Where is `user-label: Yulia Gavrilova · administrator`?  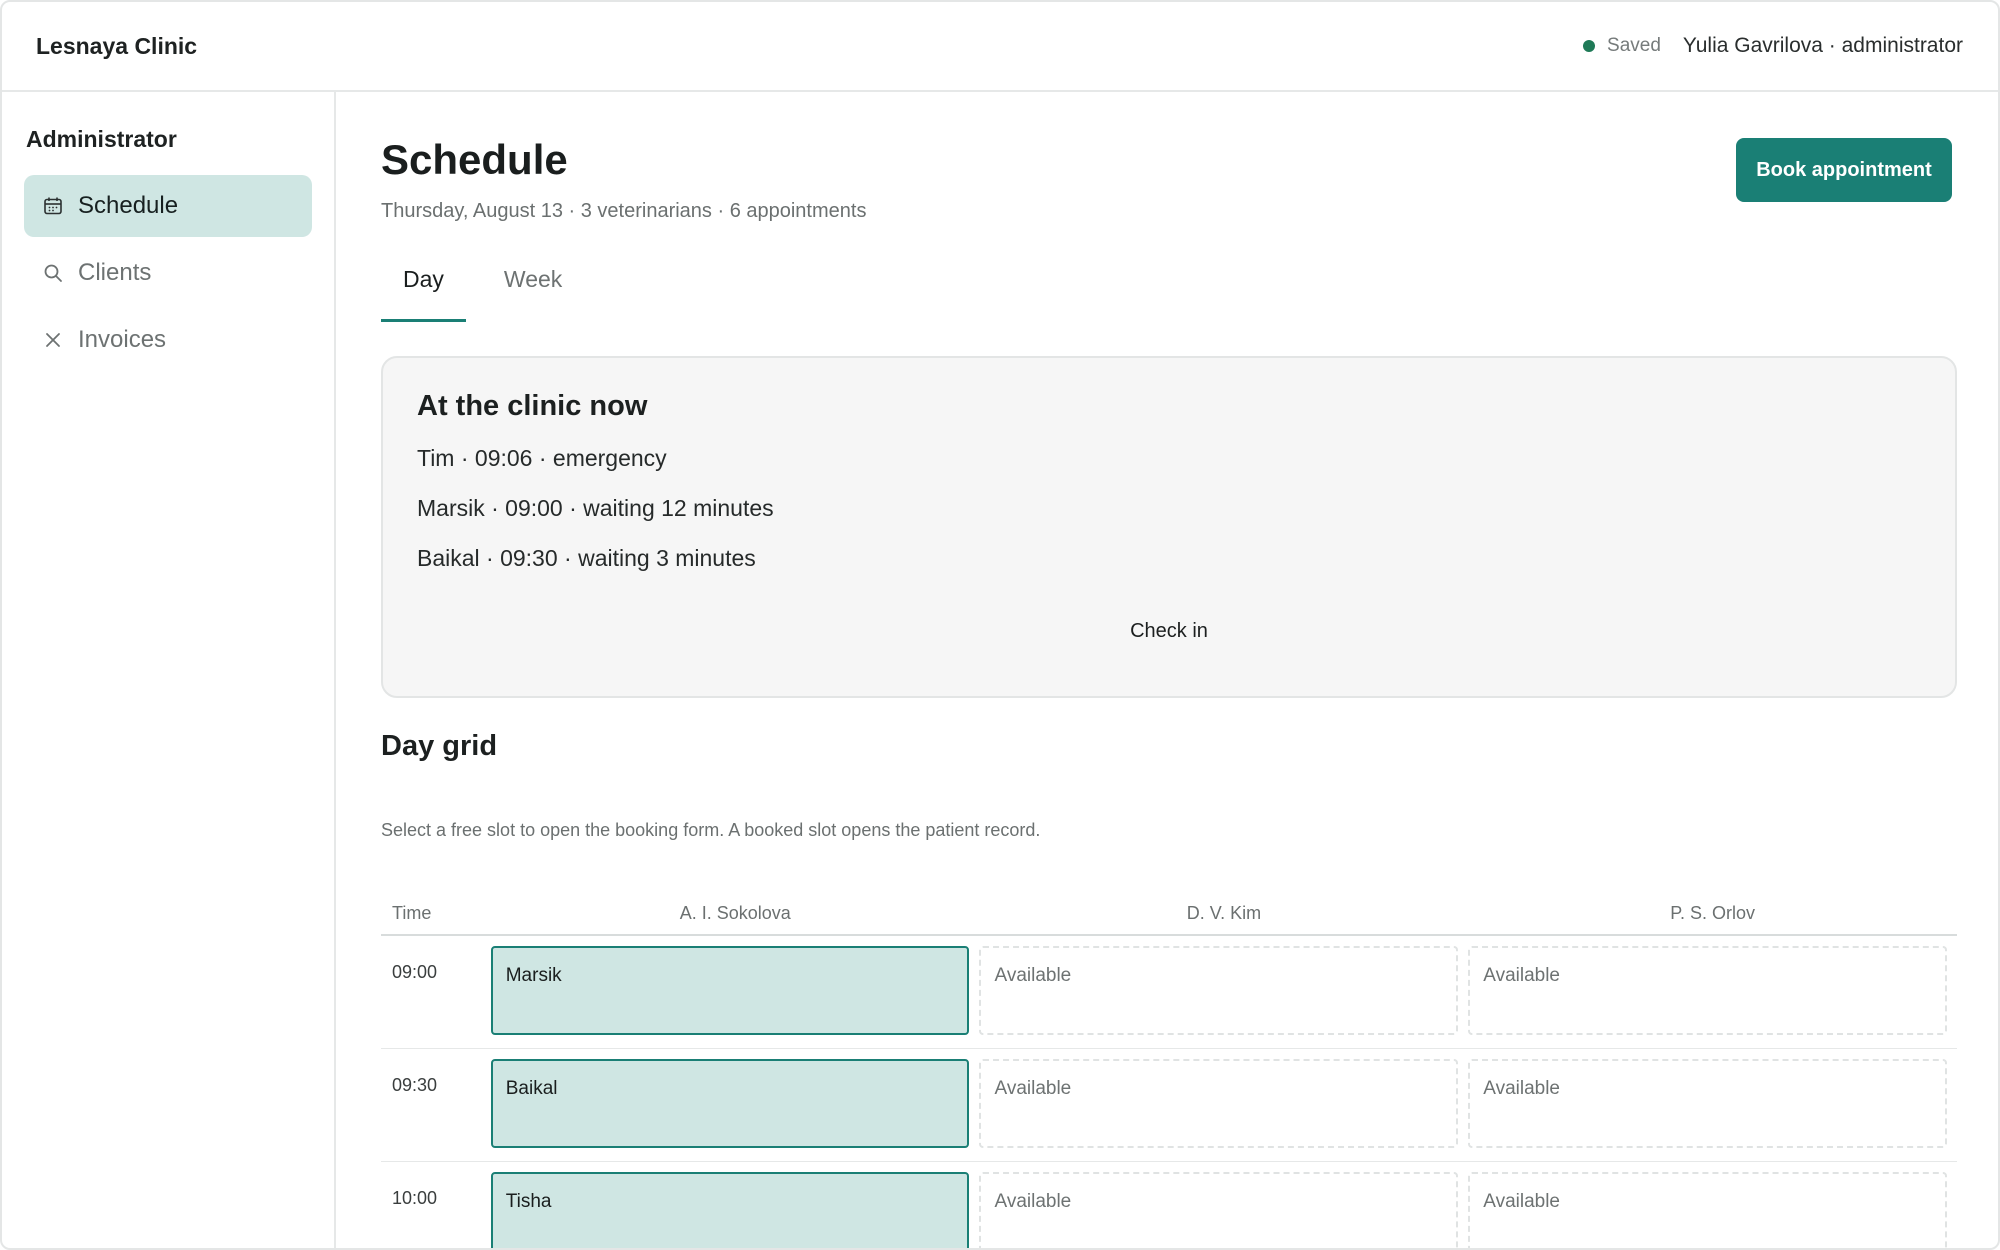 user-label: Yulia Gavrilova · administrator is located at coordinates (1823, 46).